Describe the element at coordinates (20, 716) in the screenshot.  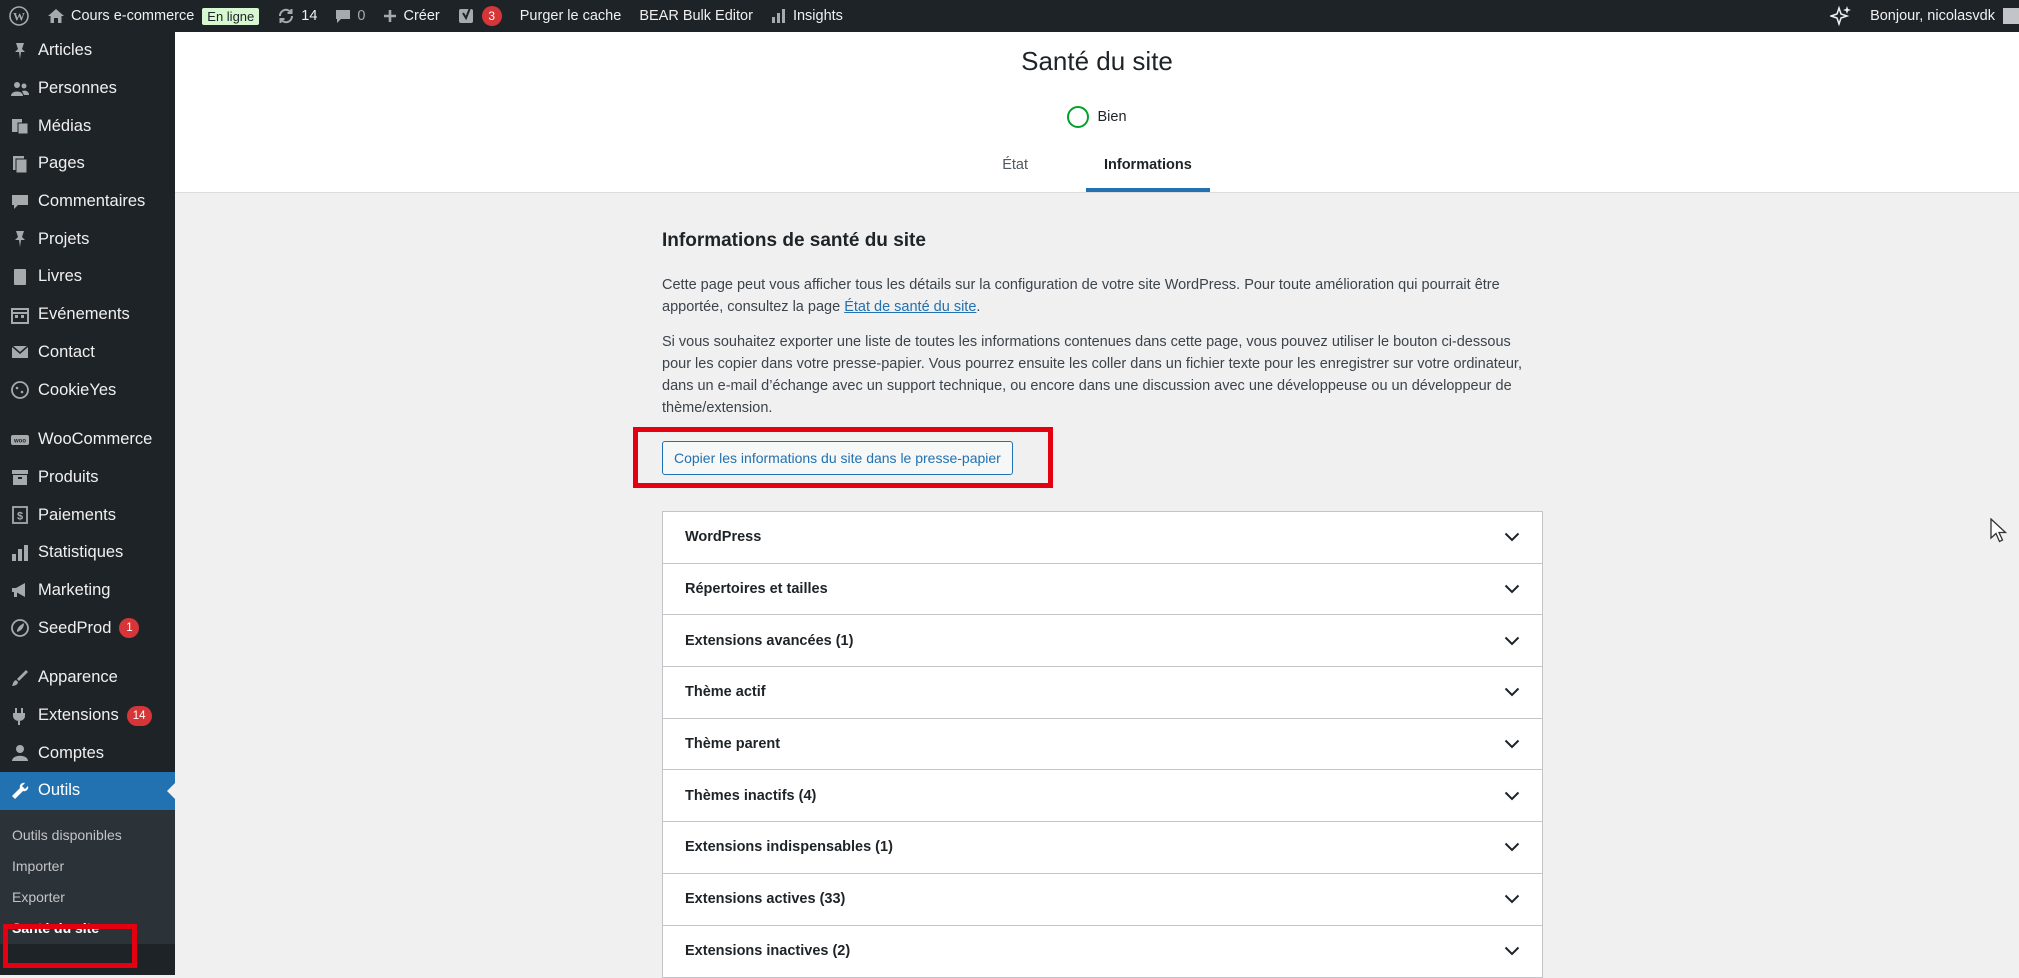
I see `plugin-icon` at that location.